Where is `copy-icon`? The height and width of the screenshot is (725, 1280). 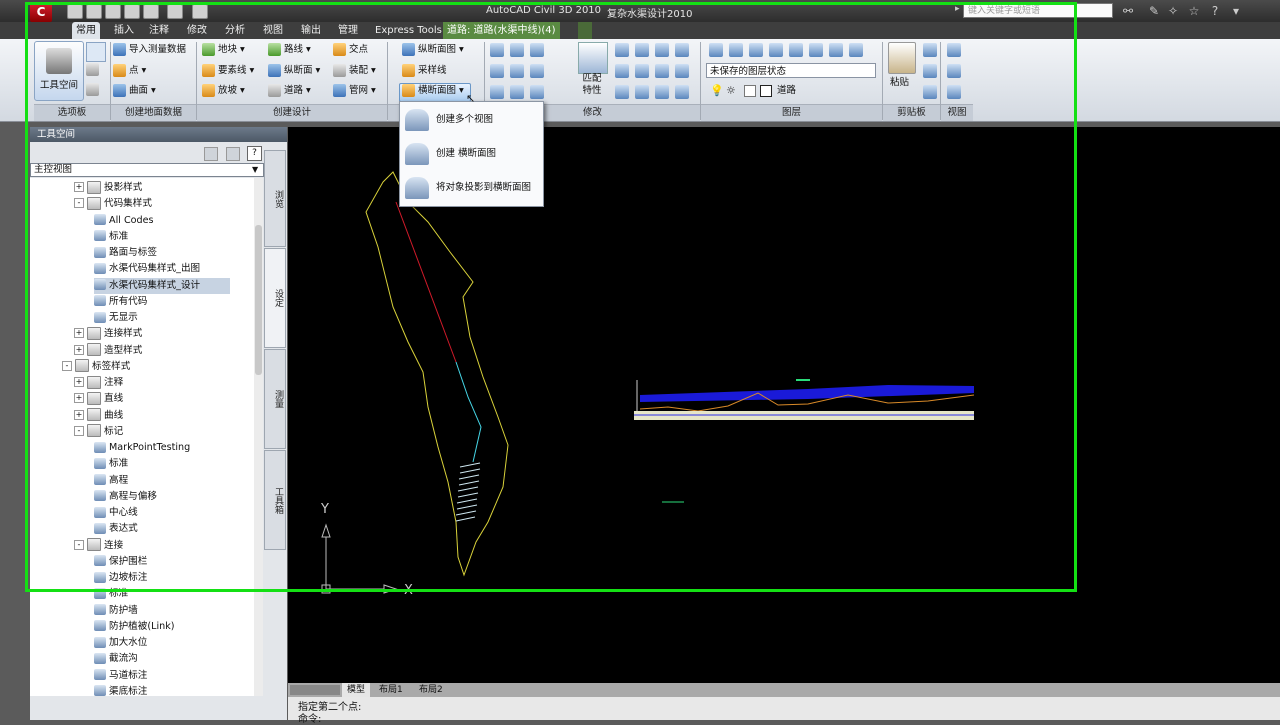 copy-icon is located at coordinates (682, 50).